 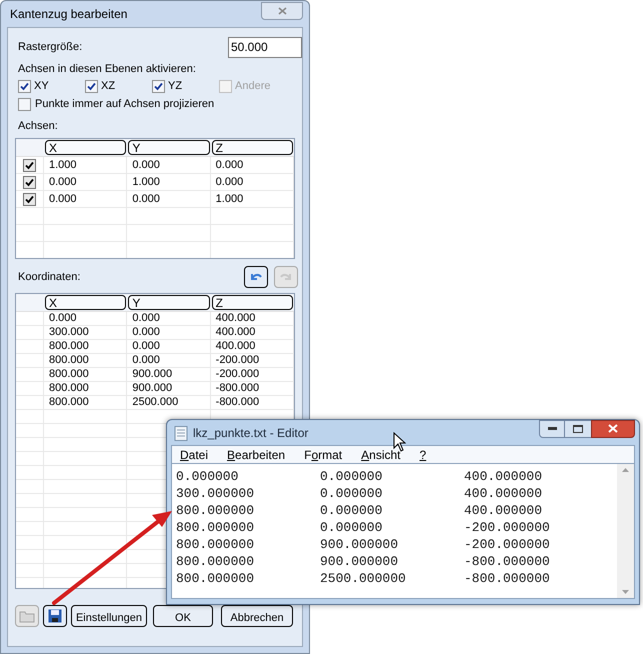 What do you see at coordinates (27, 616) in the screenshot?
I see `folder-icon` at bounding box center [27, 616].